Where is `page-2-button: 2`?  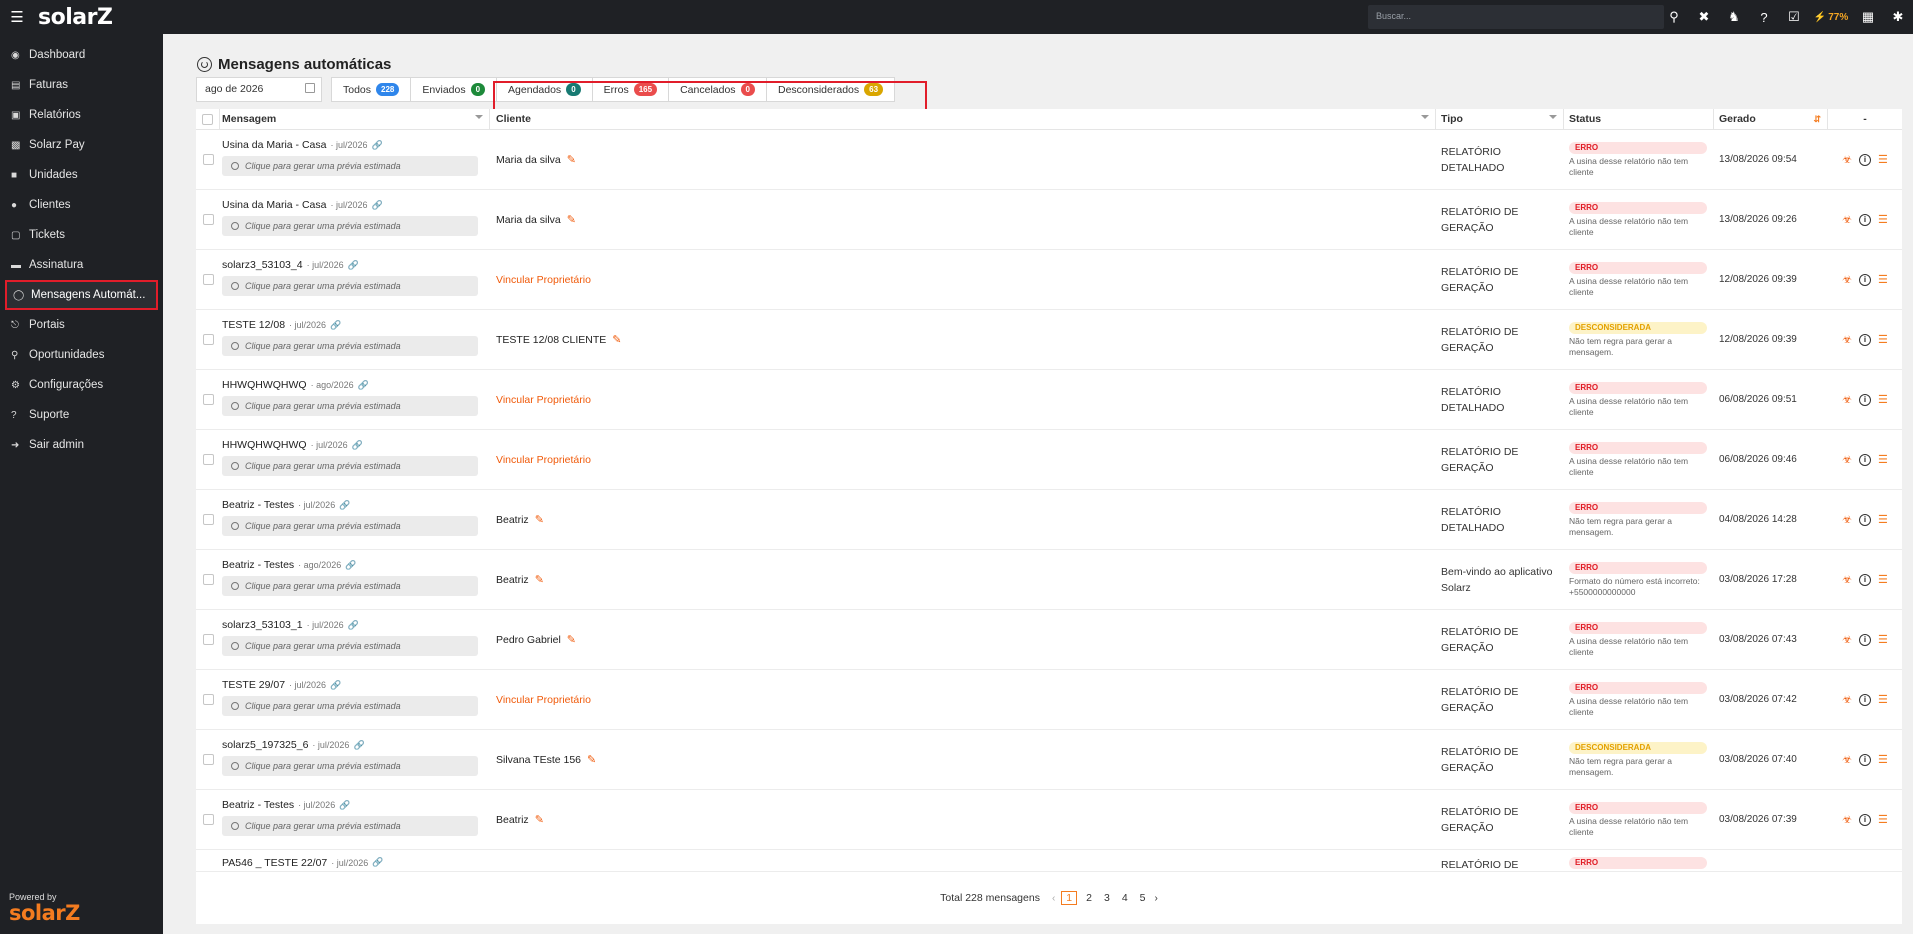
page-2-button: 2 is located at coordinates (1089, 898).